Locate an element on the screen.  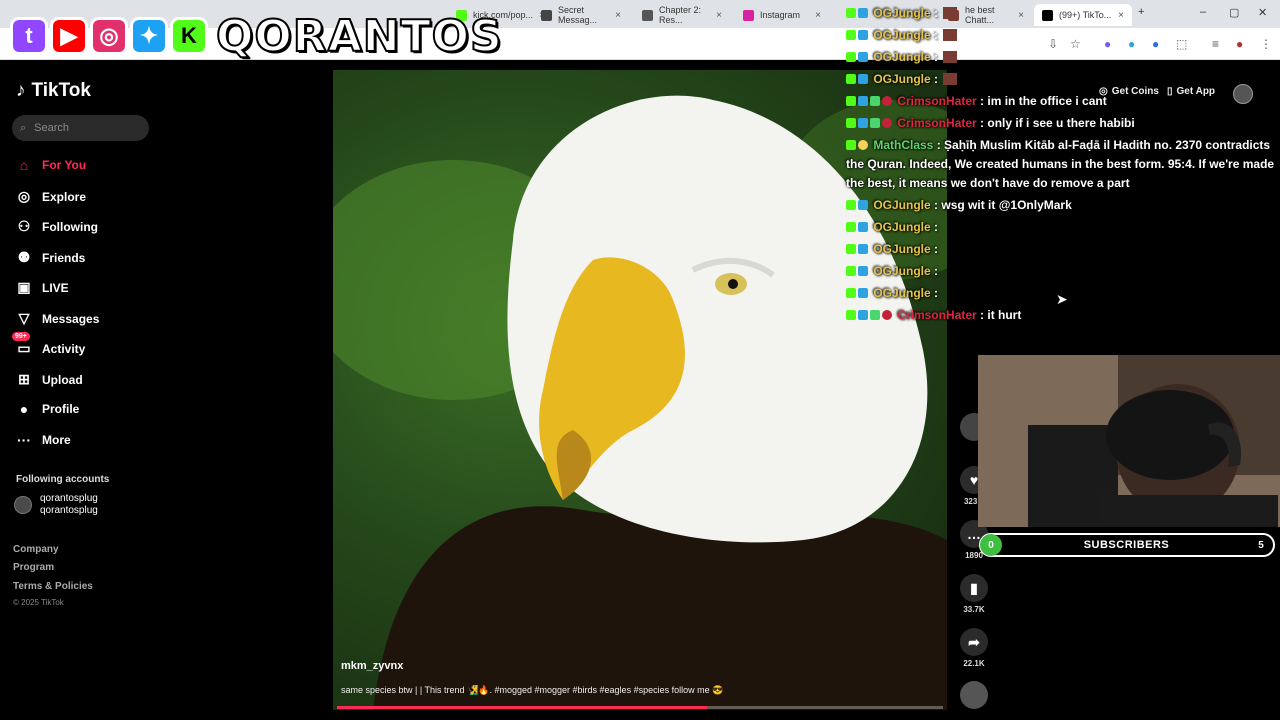
nav-messages: ▽ Messages is located at coordinates (58, 318).